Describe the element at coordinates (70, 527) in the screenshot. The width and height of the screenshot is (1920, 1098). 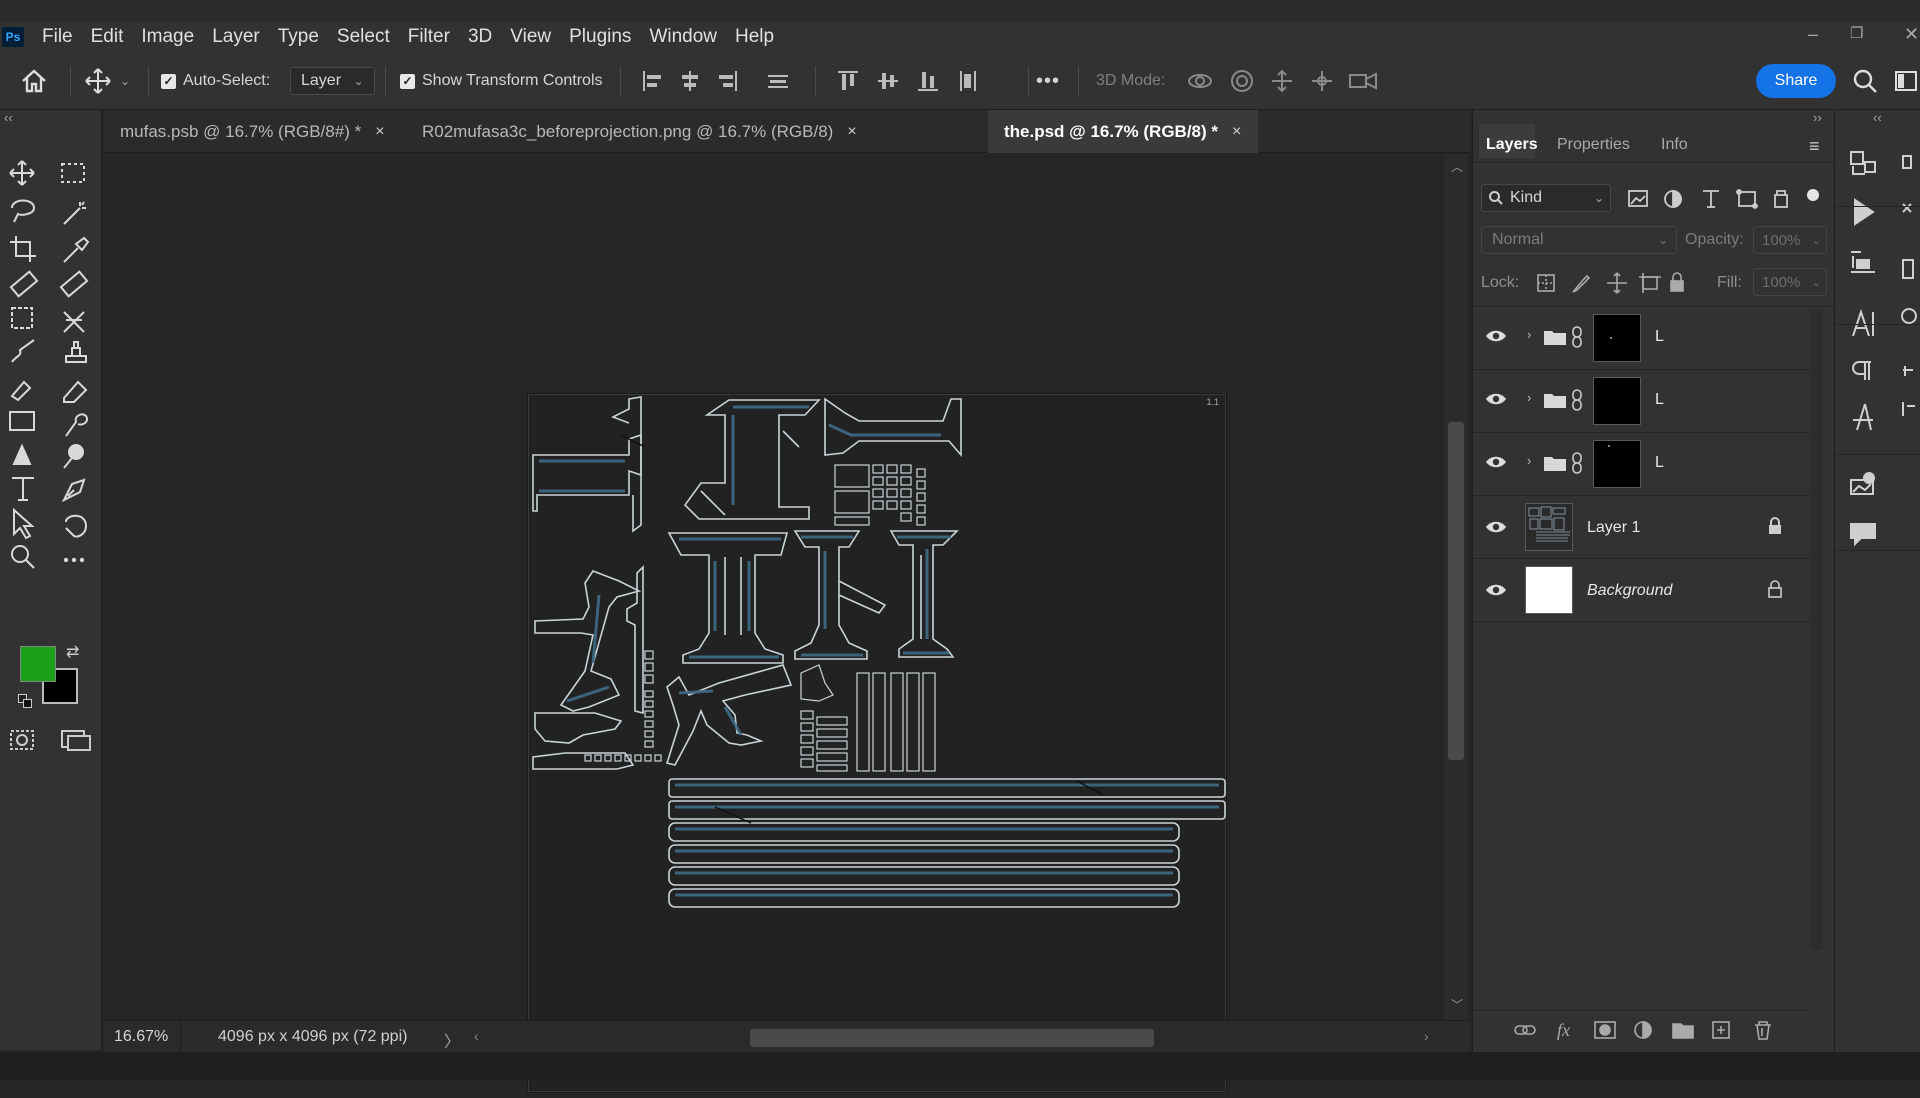
I see `pen-tool` at that location.